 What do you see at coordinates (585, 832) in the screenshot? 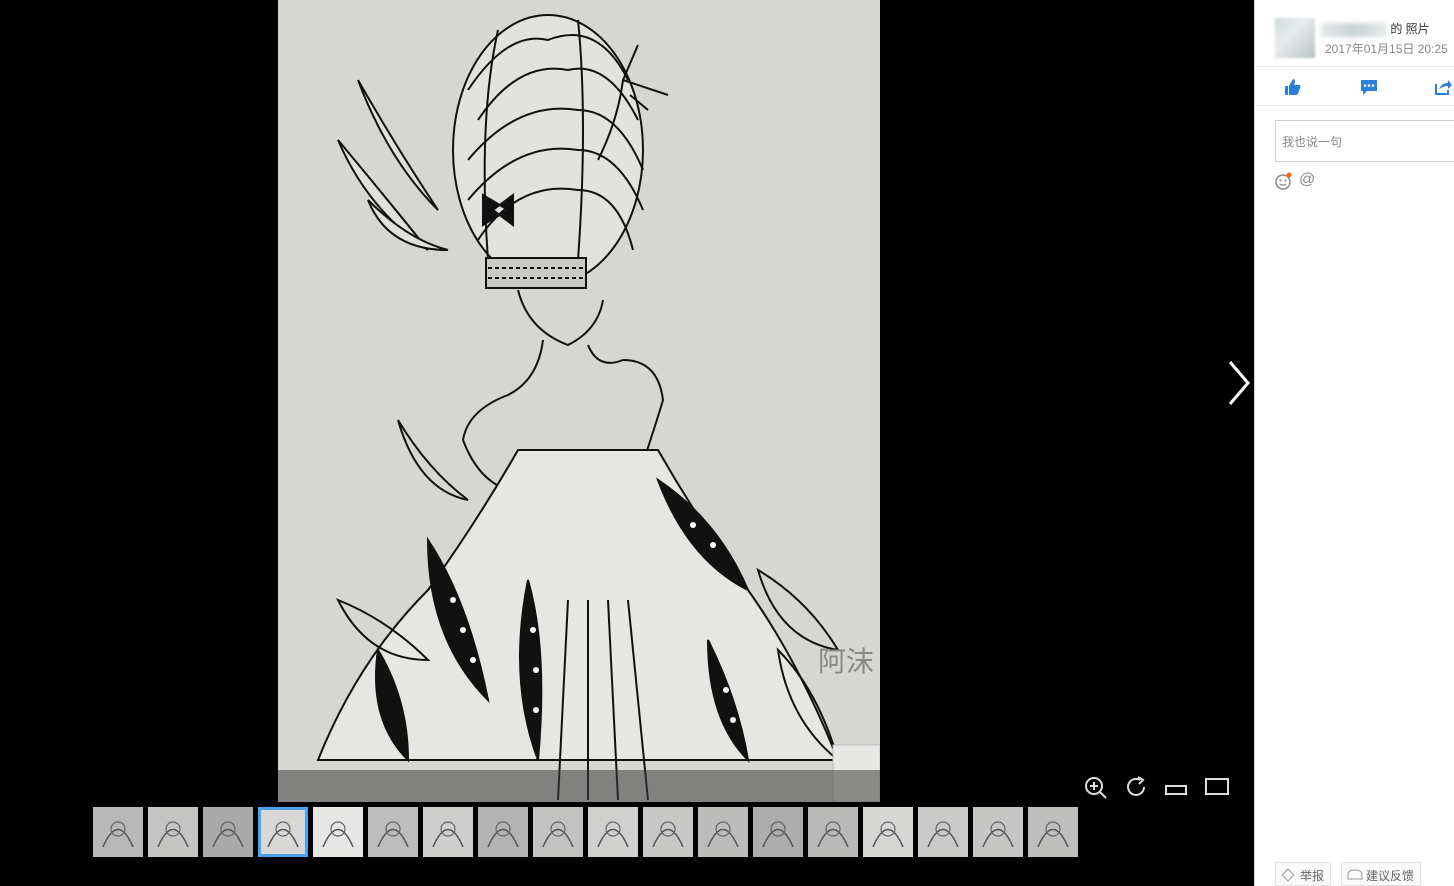
I see `thumbnail-strip` at bounding box center [585, 832].